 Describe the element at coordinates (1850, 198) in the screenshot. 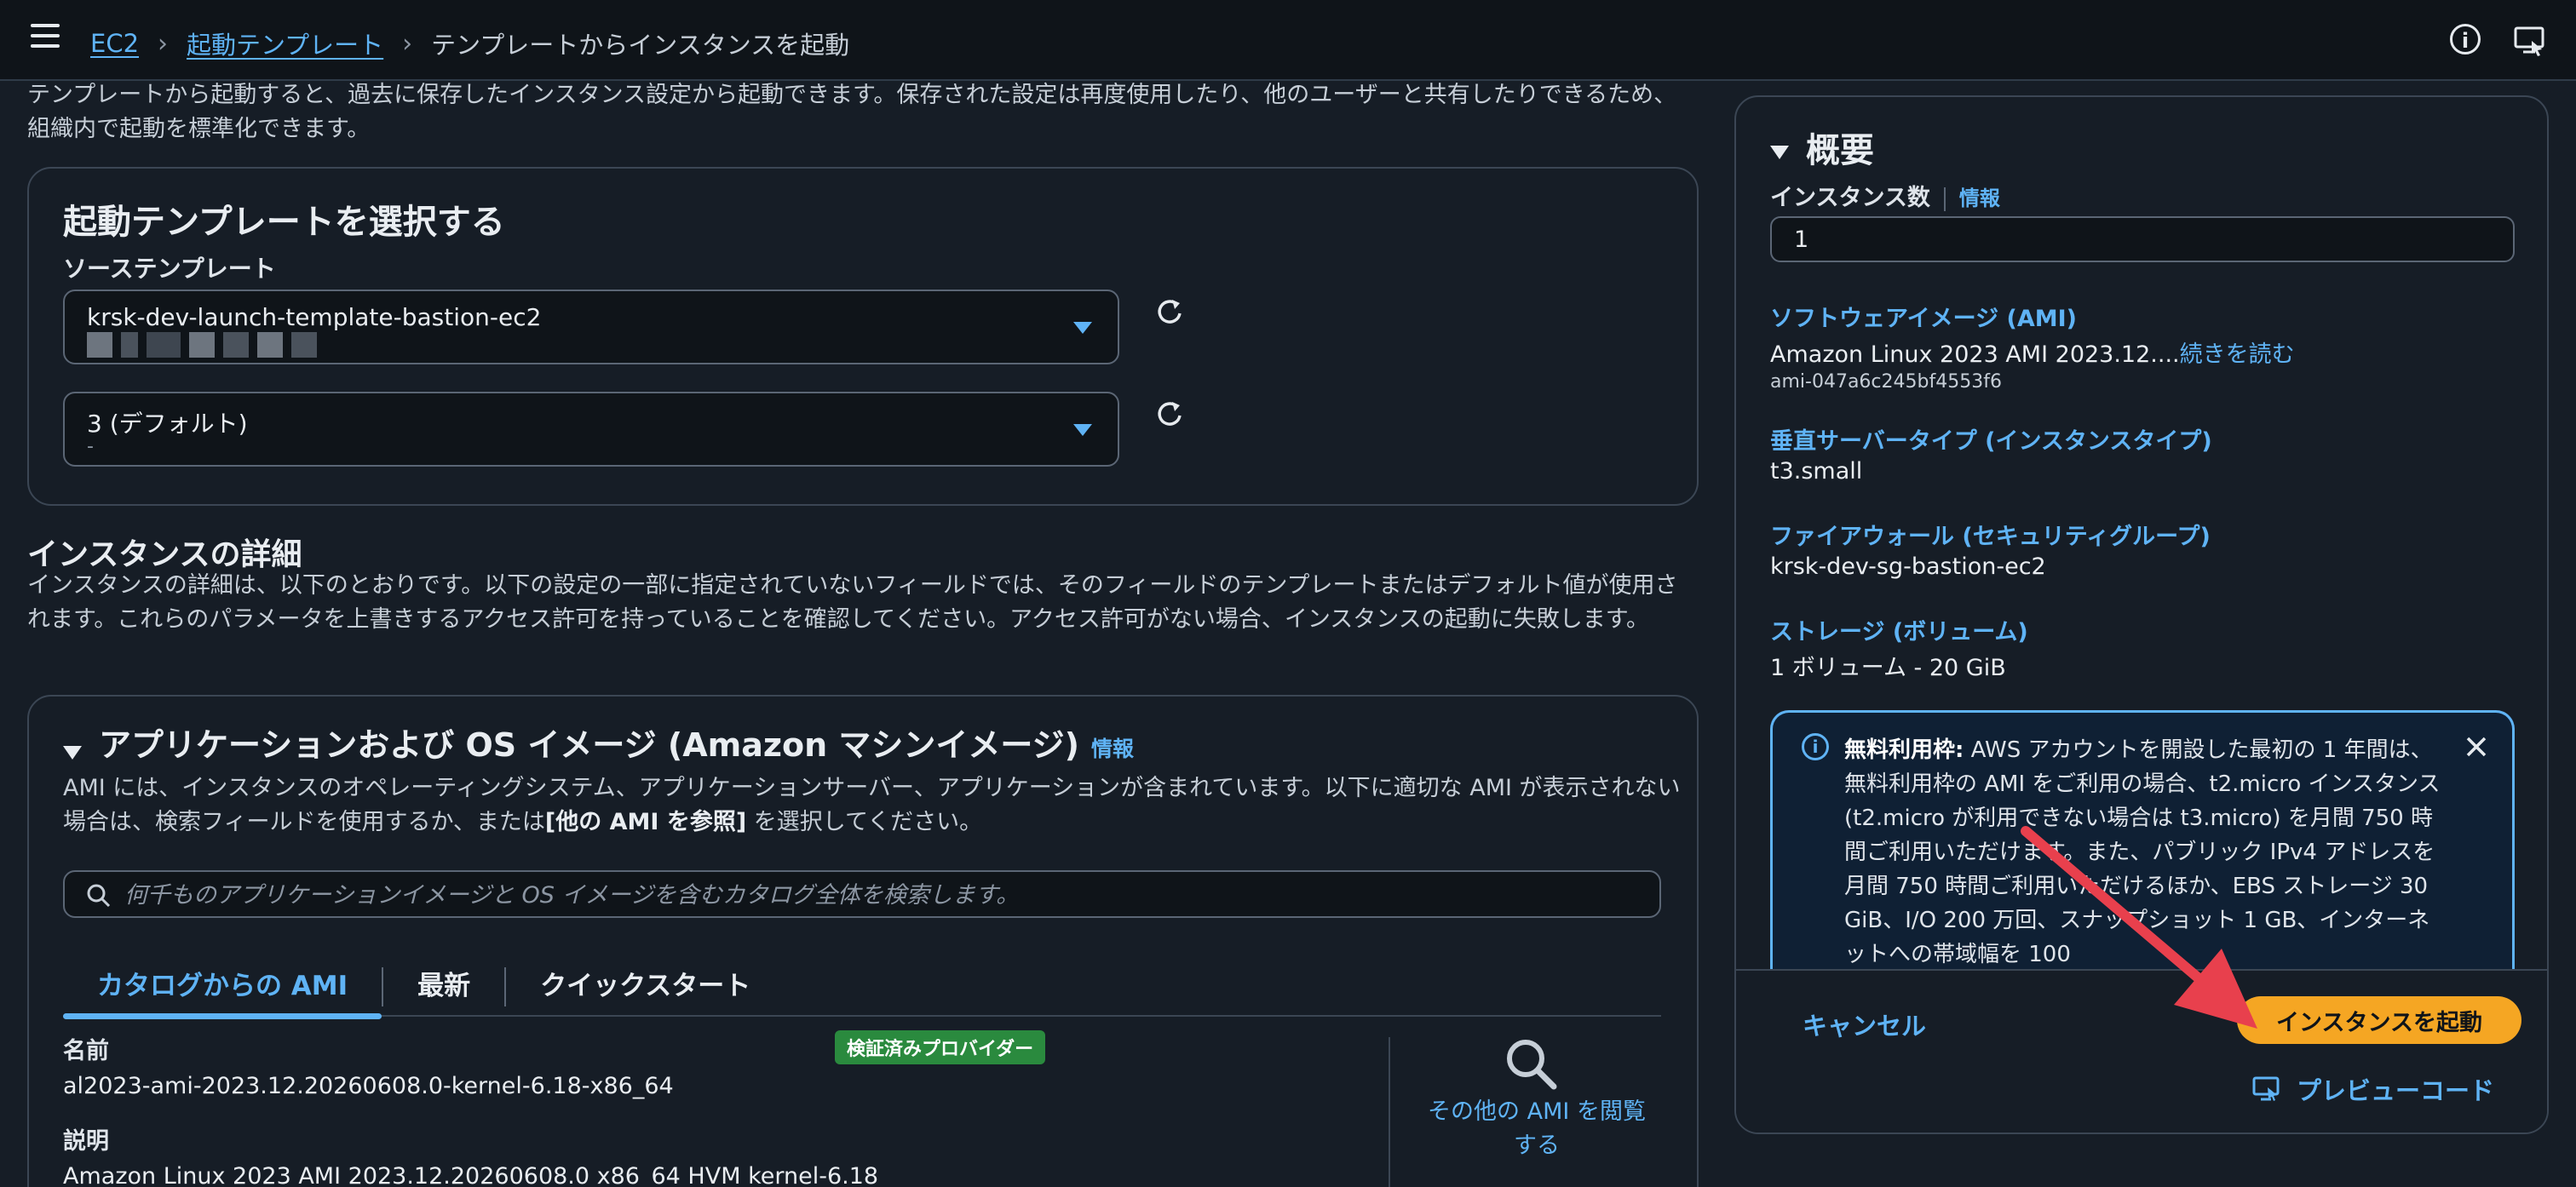

I see `instance-count-label: インスタンス数` at that location.